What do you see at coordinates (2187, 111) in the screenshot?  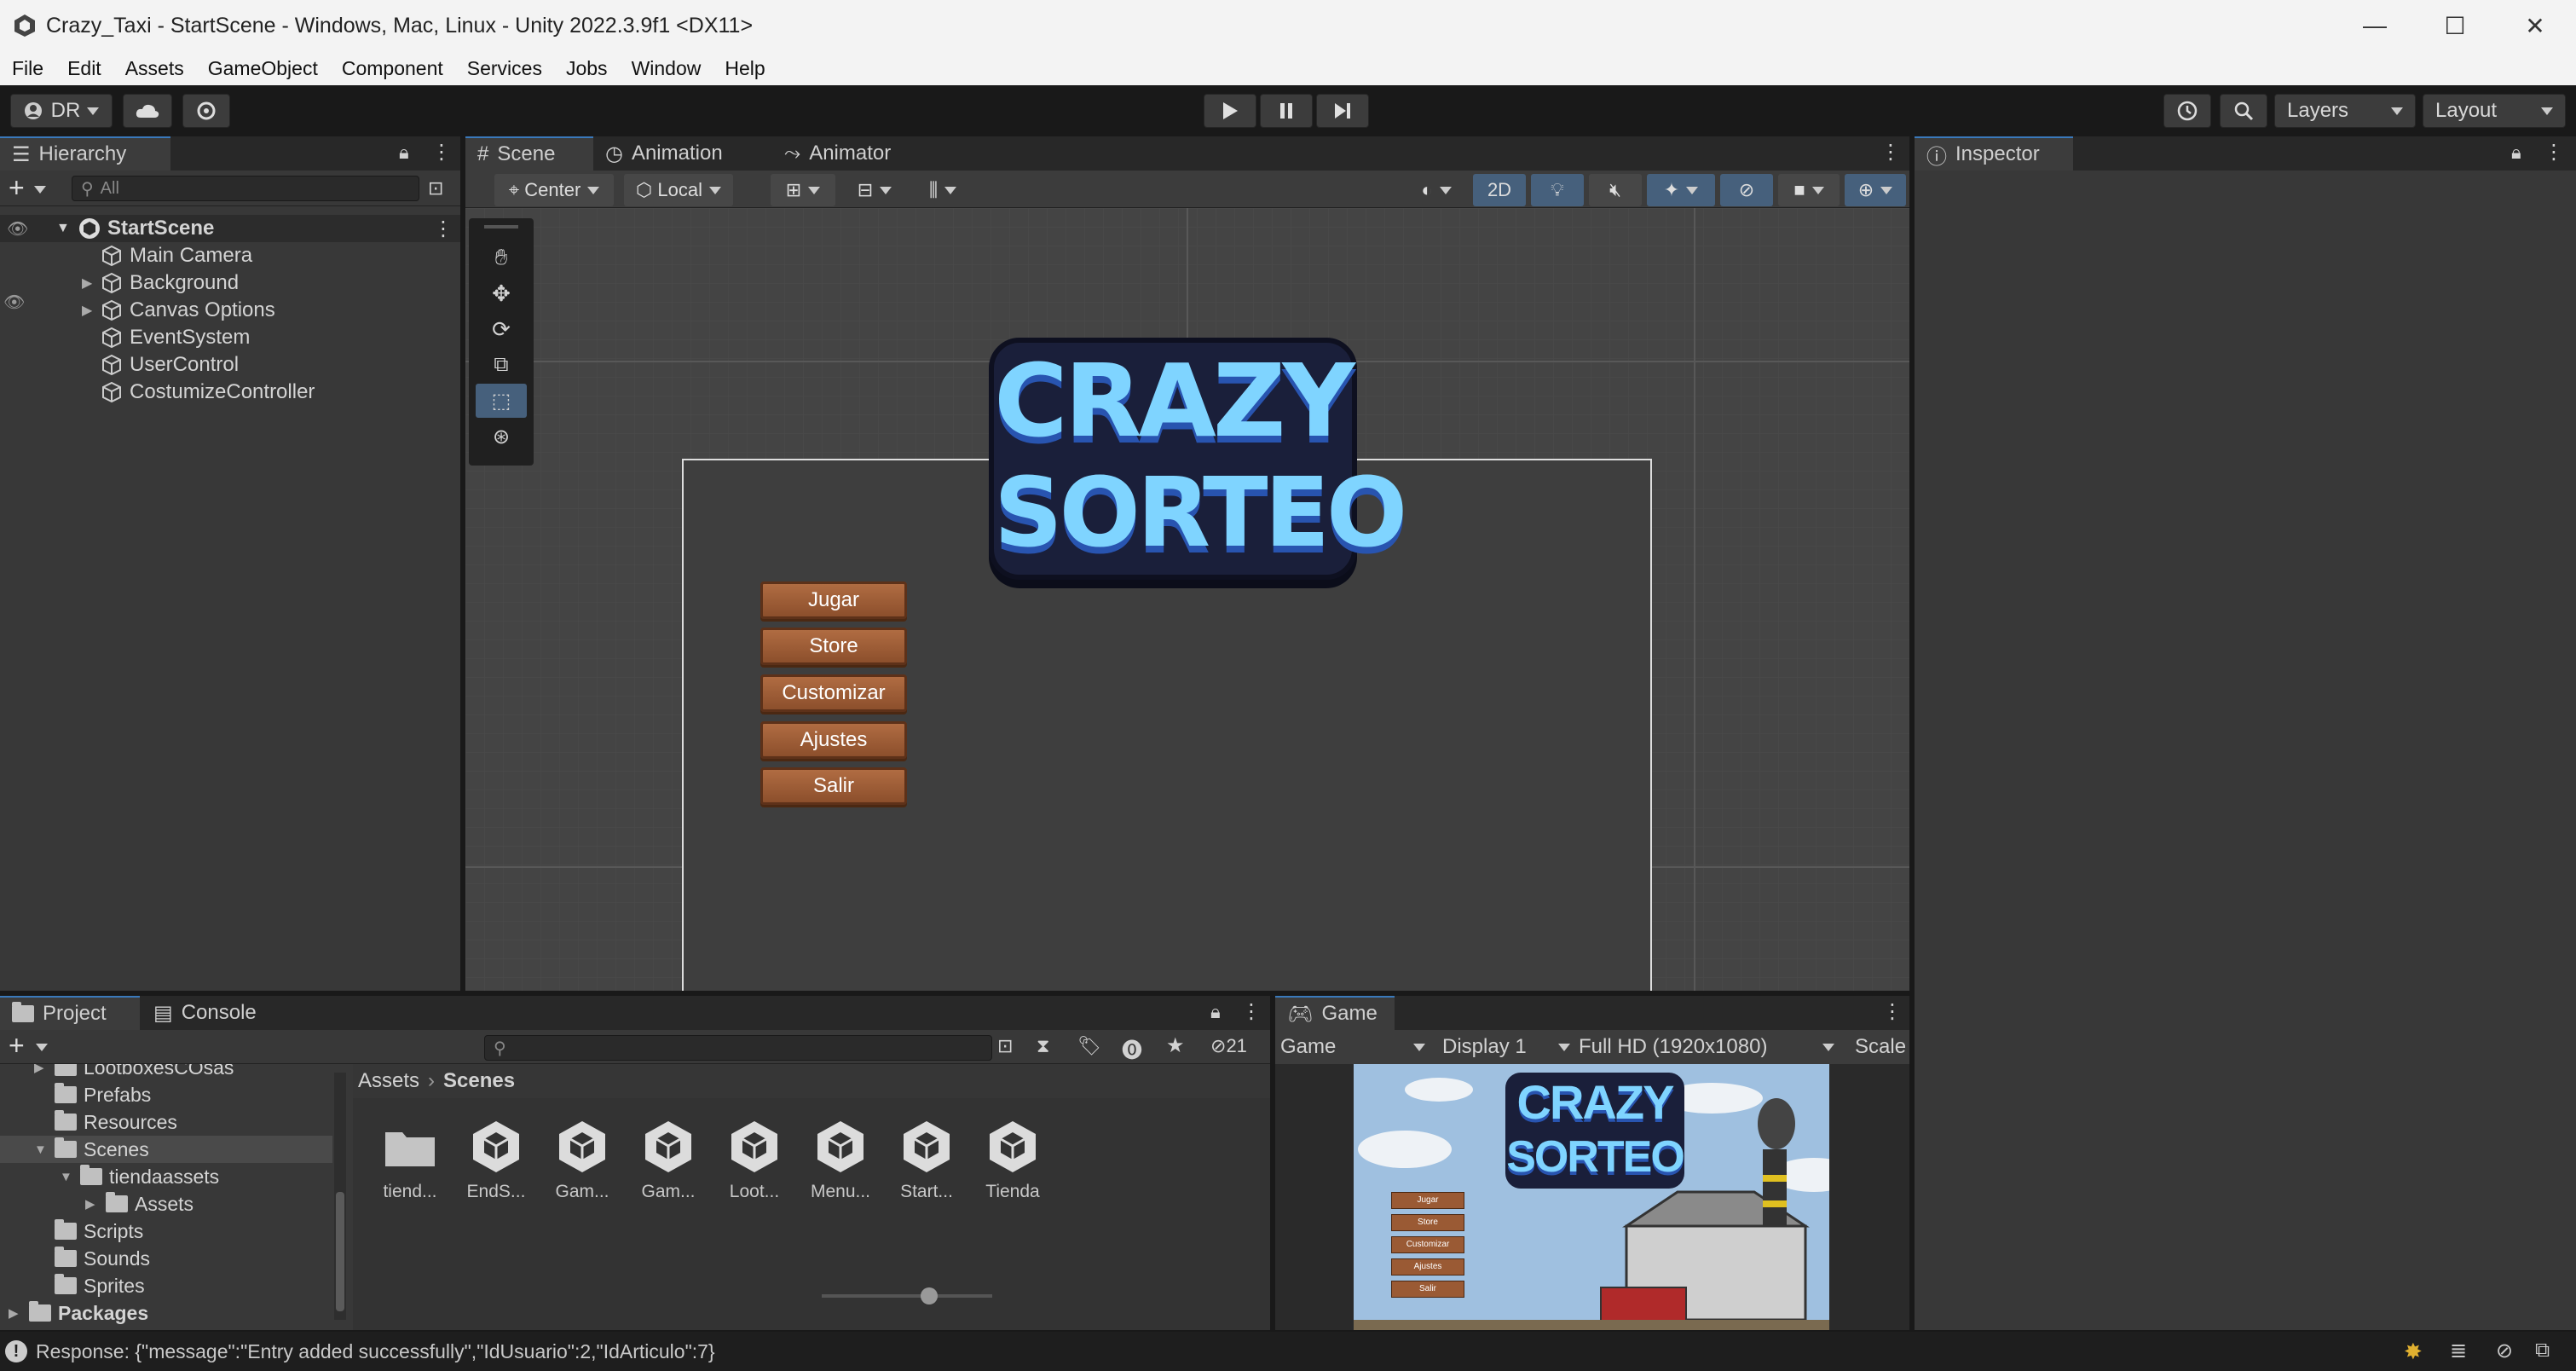 I see `history-button` at bounding box center [2187, 111].